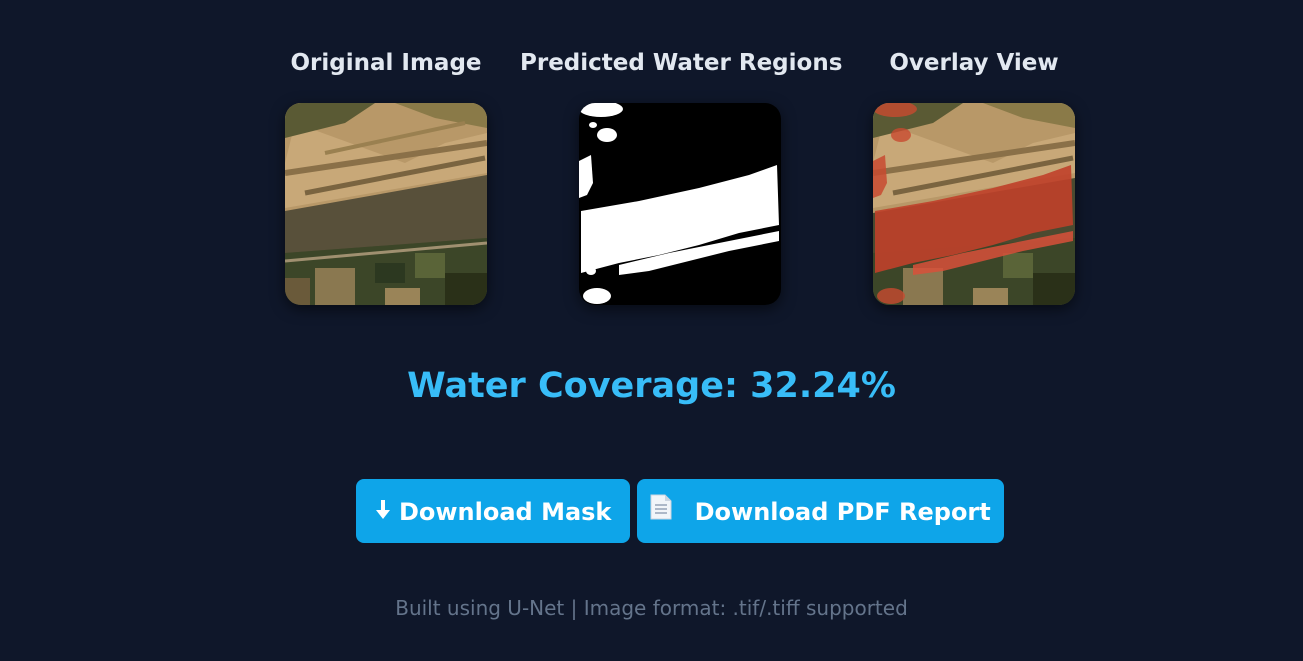 The height and width of the screenshot is (661, 1303). I want to click on download-pdf-report-button: Download PDF Report, so click(820, 511).